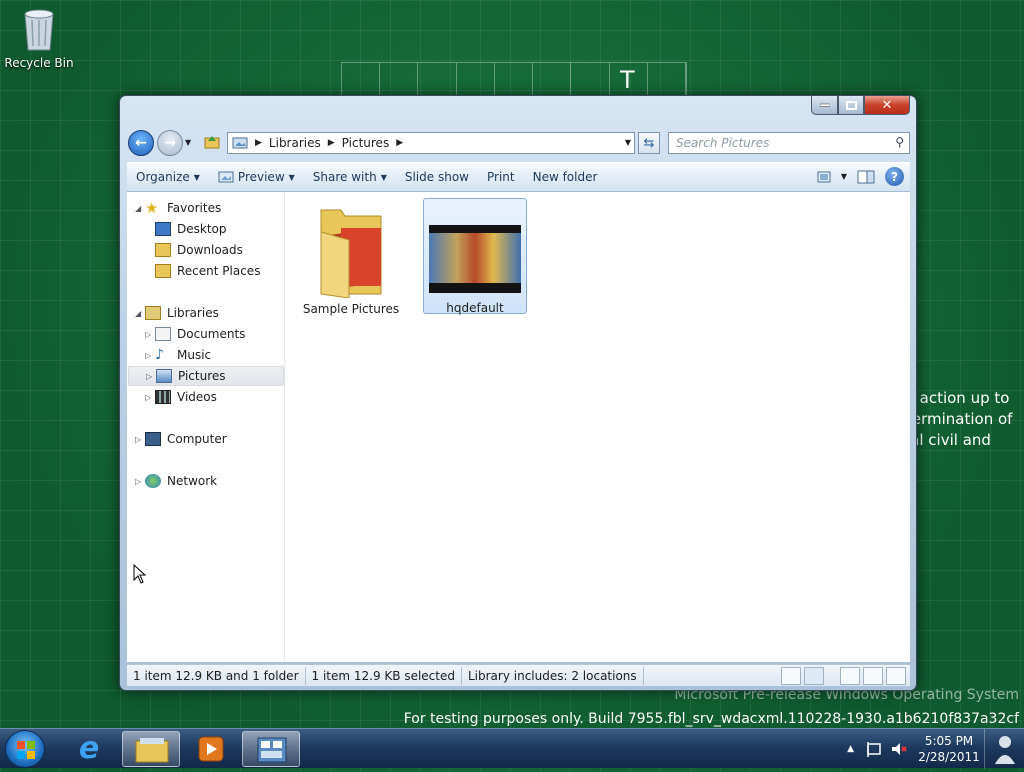 The width and height of the screenshot is (1024, 772). What do you see at coordinates (168, 177) in the screenshot?
I see `organize-button: Organize ▼` at bounding box center [168, 177].